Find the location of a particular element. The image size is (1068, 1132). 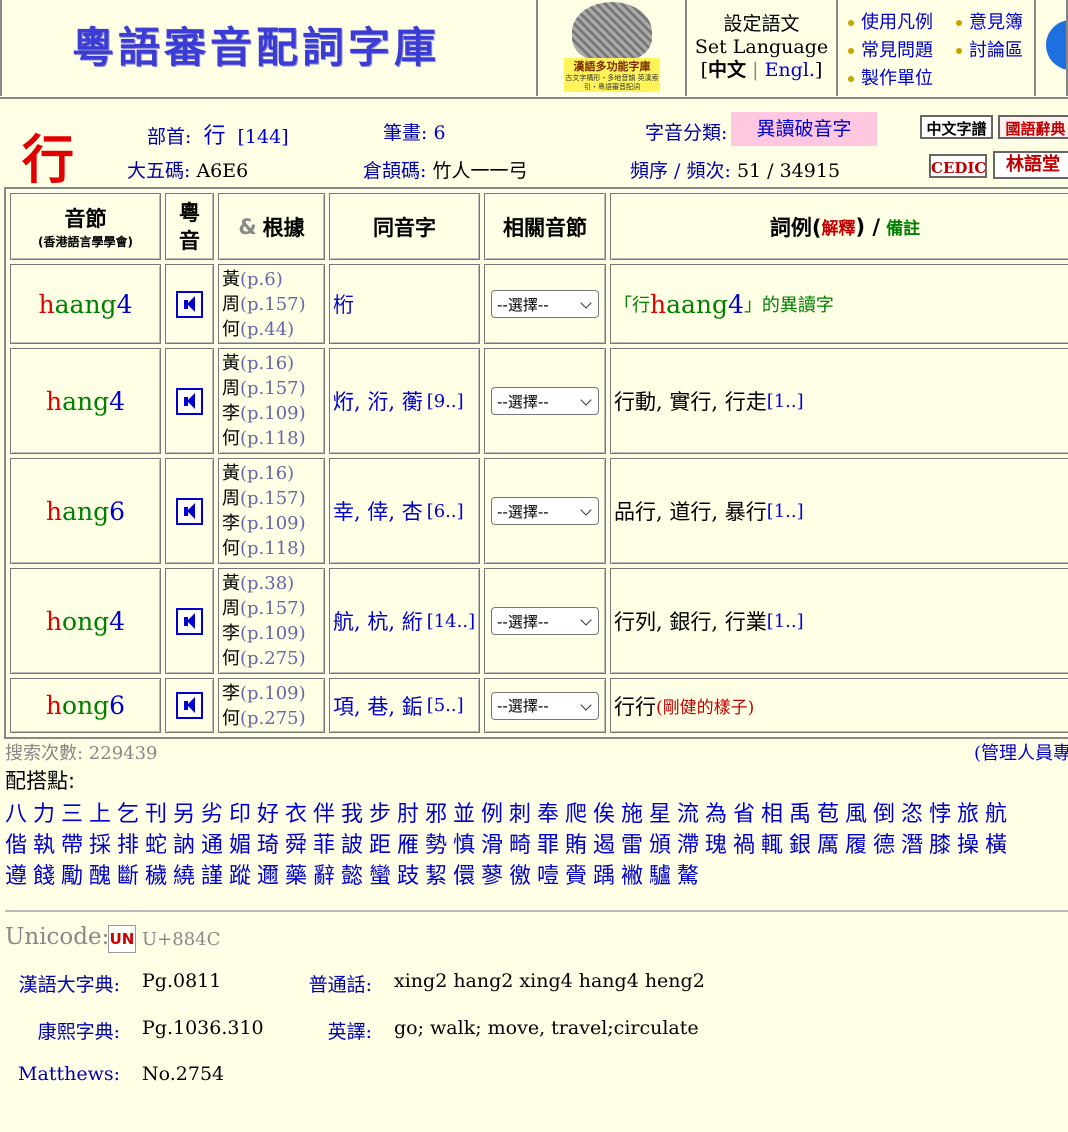

syllable-cell: h ang 6 is located at coordinates (85, 511).